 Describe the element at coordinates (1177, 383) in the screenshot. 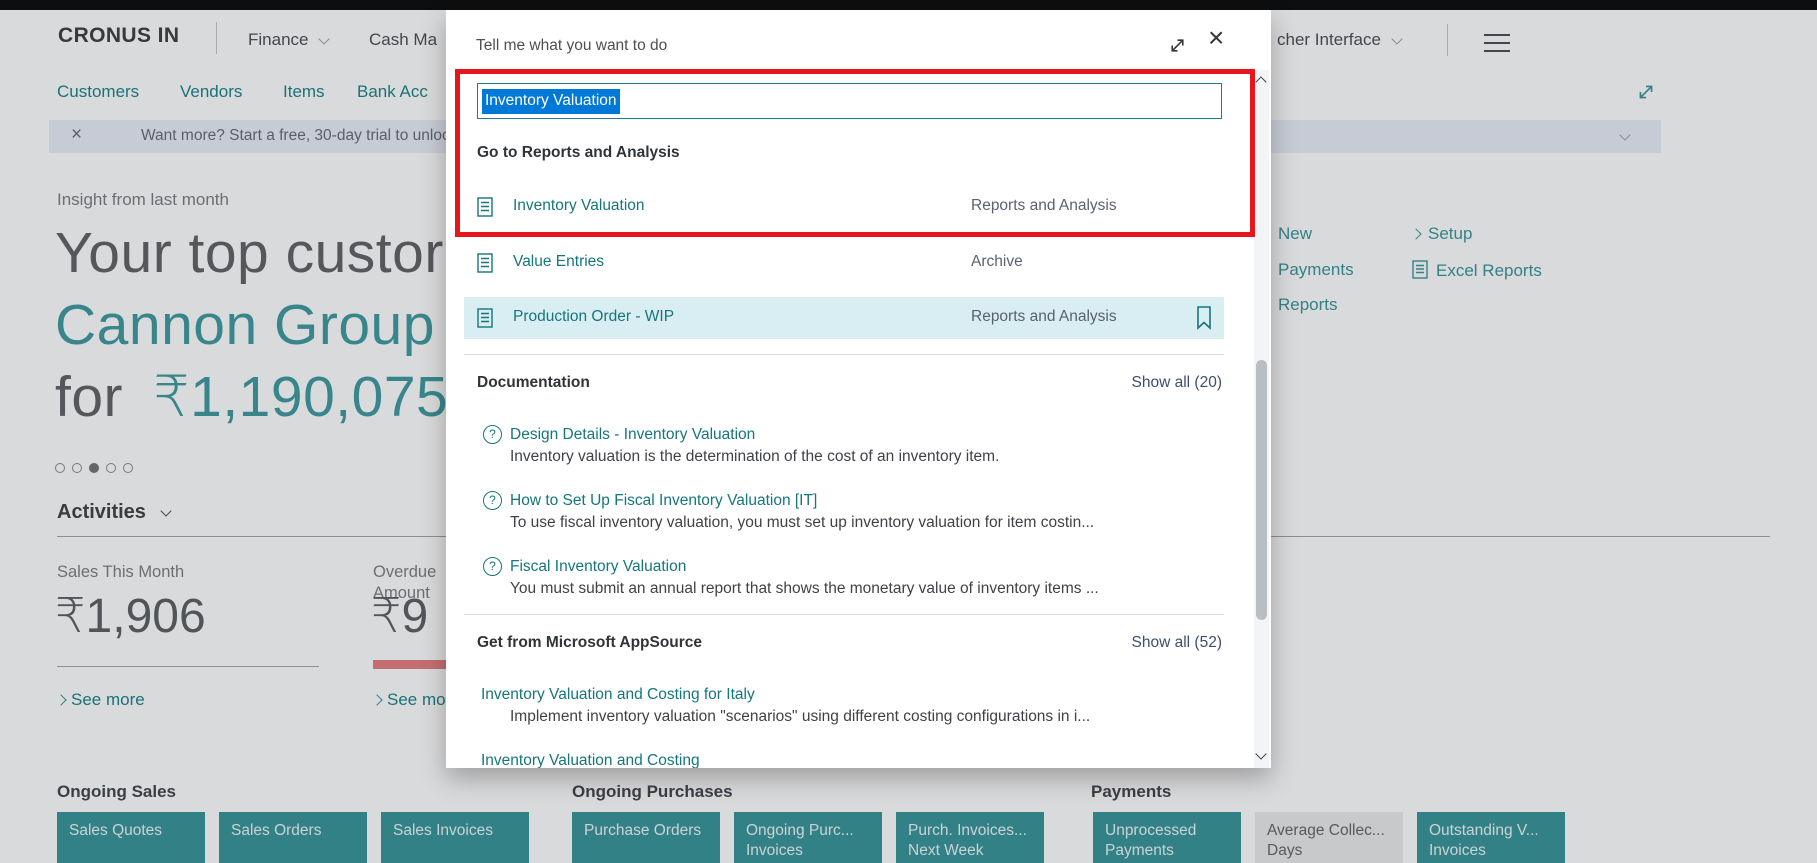

I see `show-all-documentation: Show all (20)` at that location.